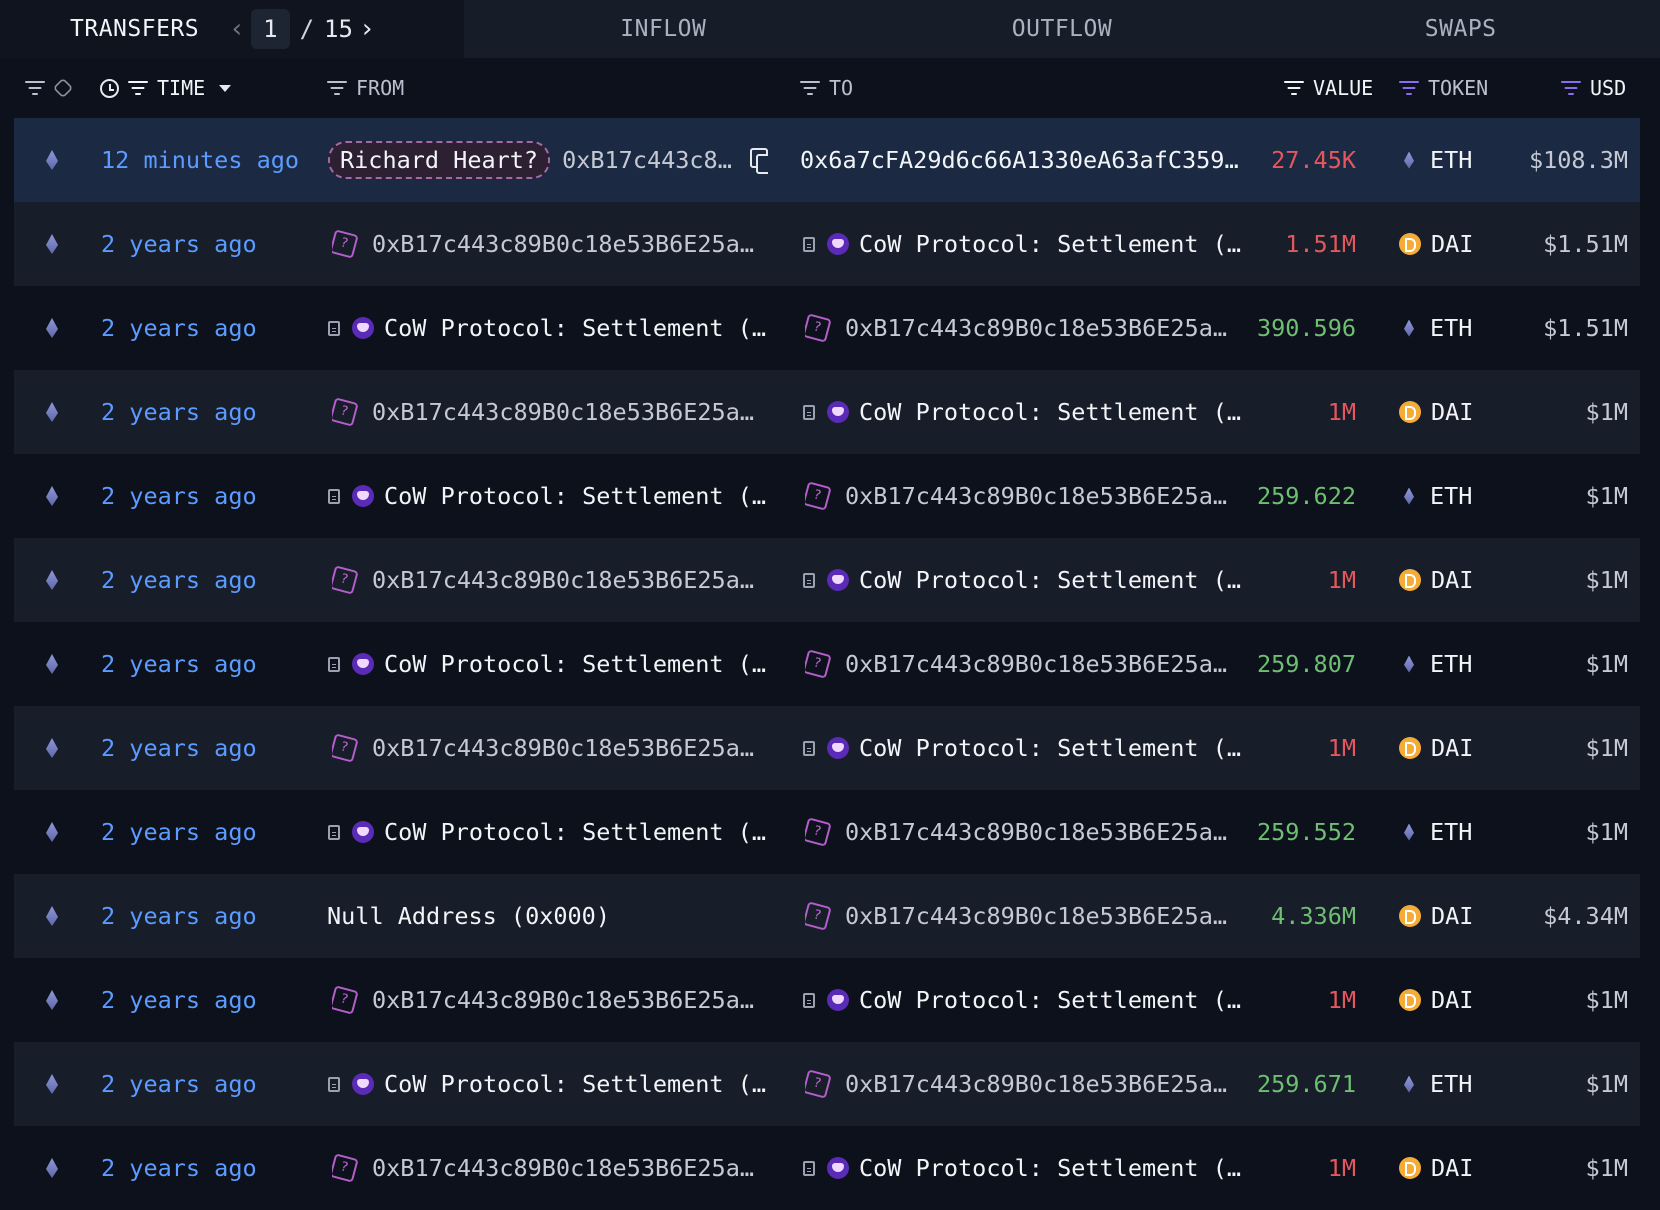 Image resolution: width=1660 pixels, height=1210 pixels. What do you see at coordinates (439, 160) in the screenshot?
I see `entity-tag: Richard Heart?` at bounding box center [439, 160].